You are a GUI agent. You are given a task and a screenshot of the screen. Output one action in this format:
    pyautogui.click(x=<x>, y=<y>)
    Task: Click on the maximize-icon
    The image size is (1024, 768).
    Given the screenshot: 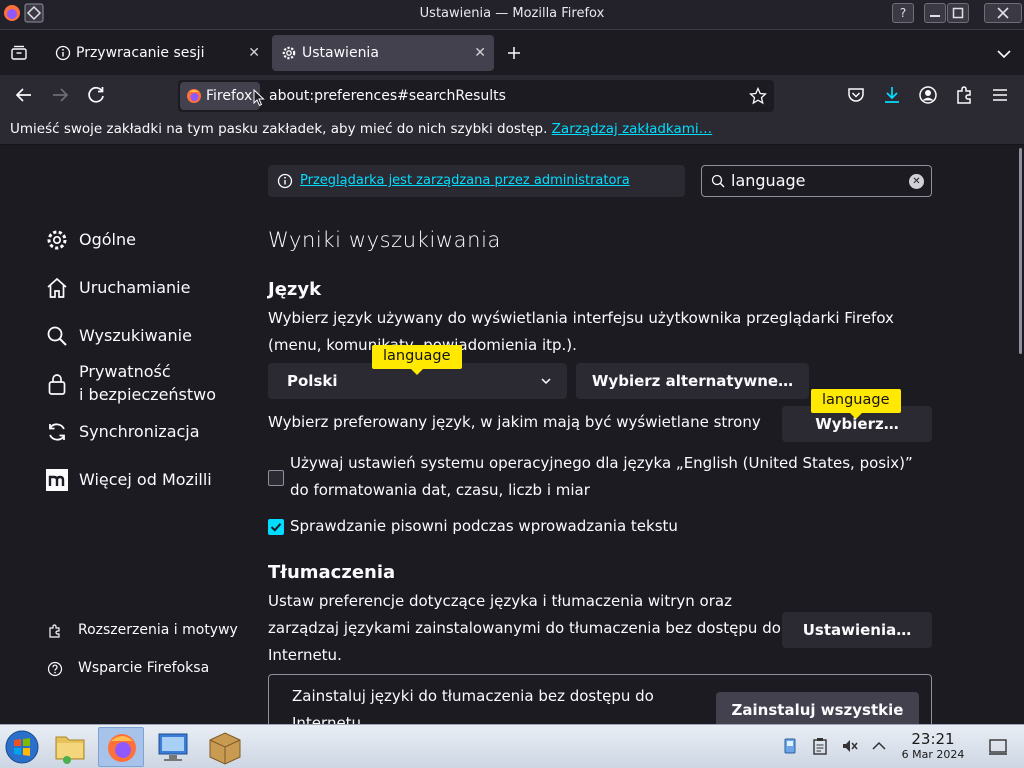 What is the action you would take?
    pyautogui.click(x=958, y=13)
    